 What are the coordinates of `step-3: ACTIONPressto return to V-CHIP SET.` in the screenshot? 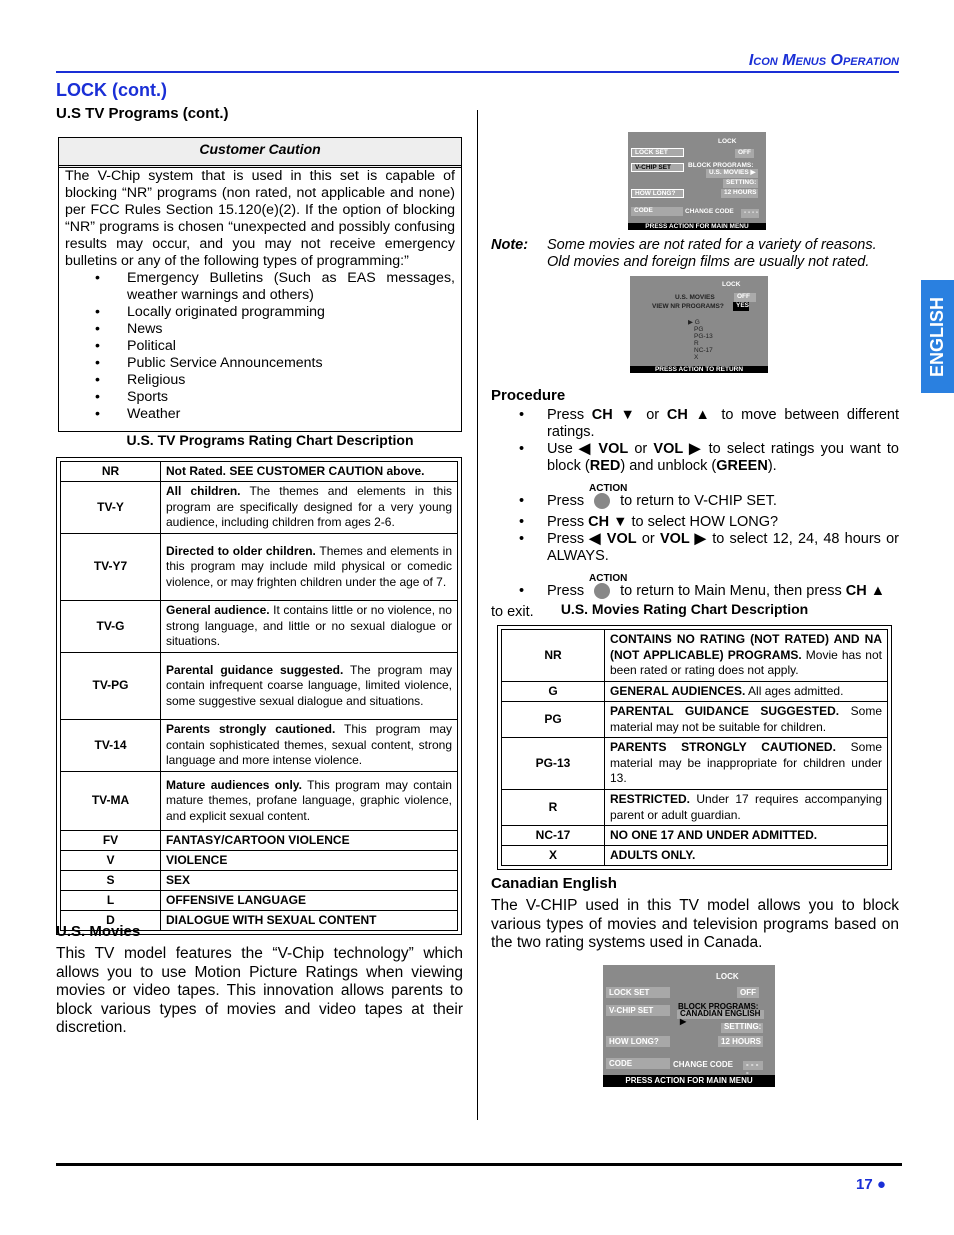 It's located at (695, 496).